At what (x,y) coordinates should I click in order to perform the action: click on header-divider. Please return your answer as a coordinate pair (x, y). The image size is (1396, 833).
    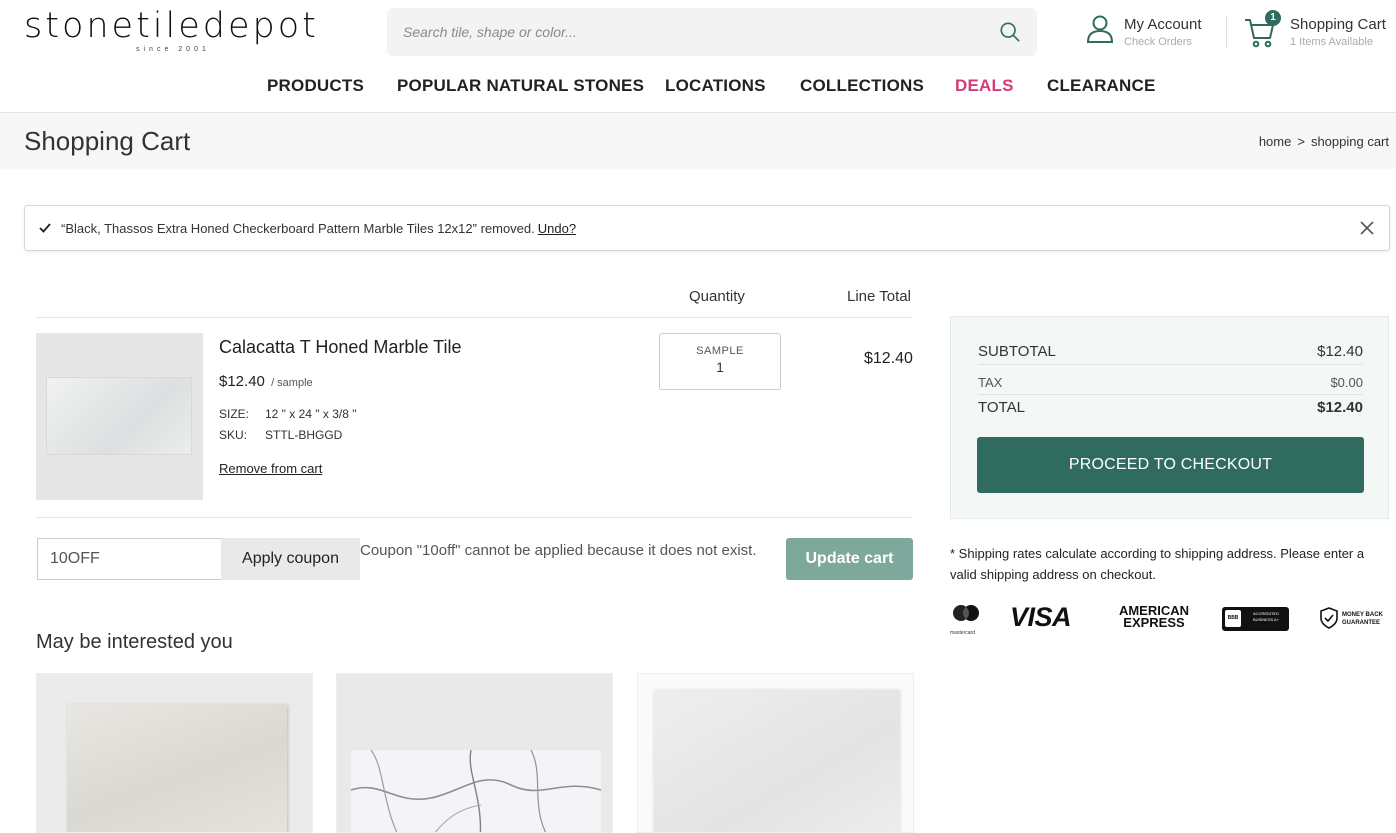
    Looking at the image, I should click on (1226, 32).